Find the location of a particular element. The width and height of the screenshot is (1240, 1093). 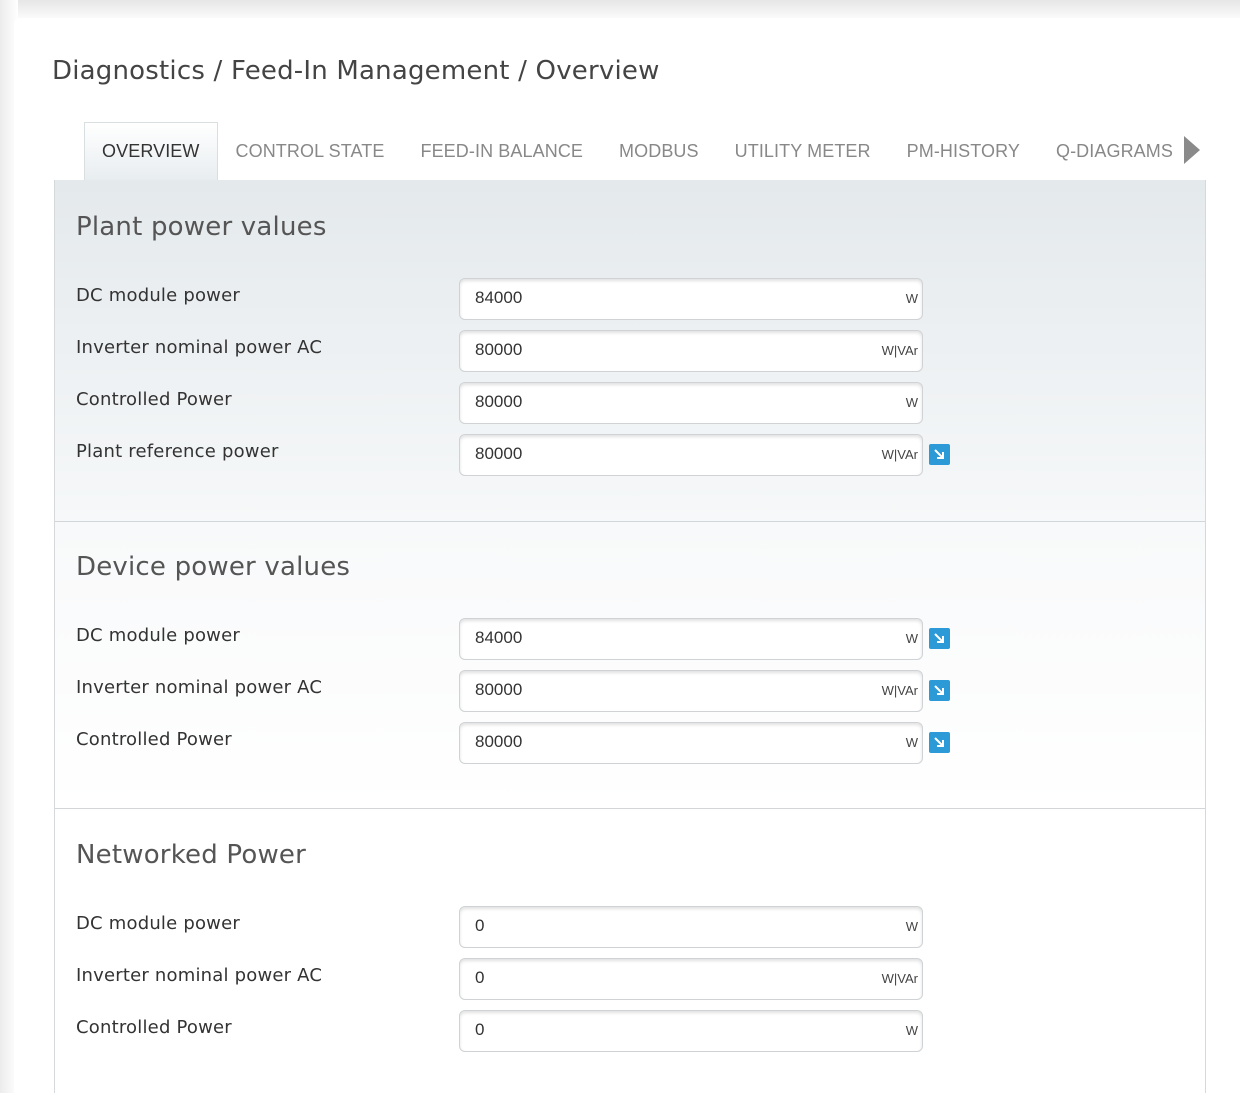

row-plant-reference-power: Plant reference power 80000 W|VAr is located at coordinates (630, 455).